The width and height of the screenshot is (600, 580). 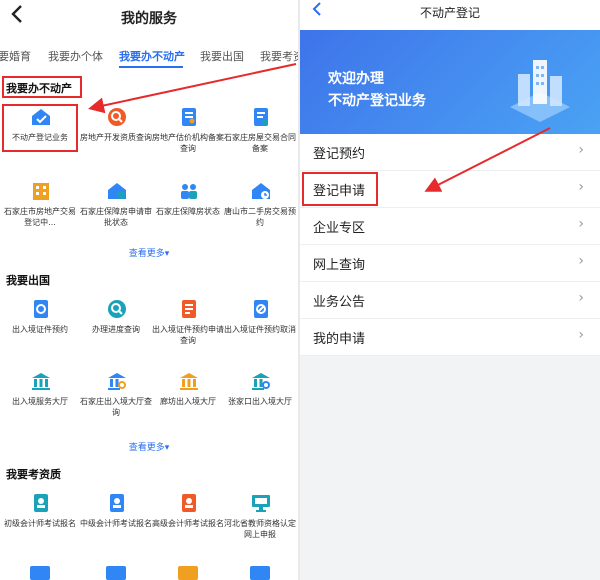 What do you see at coordinates (116, 217) in the screenshot?
I see `service-label: 石家庄保障房申请审批状态` at bounding box center [116, 217].